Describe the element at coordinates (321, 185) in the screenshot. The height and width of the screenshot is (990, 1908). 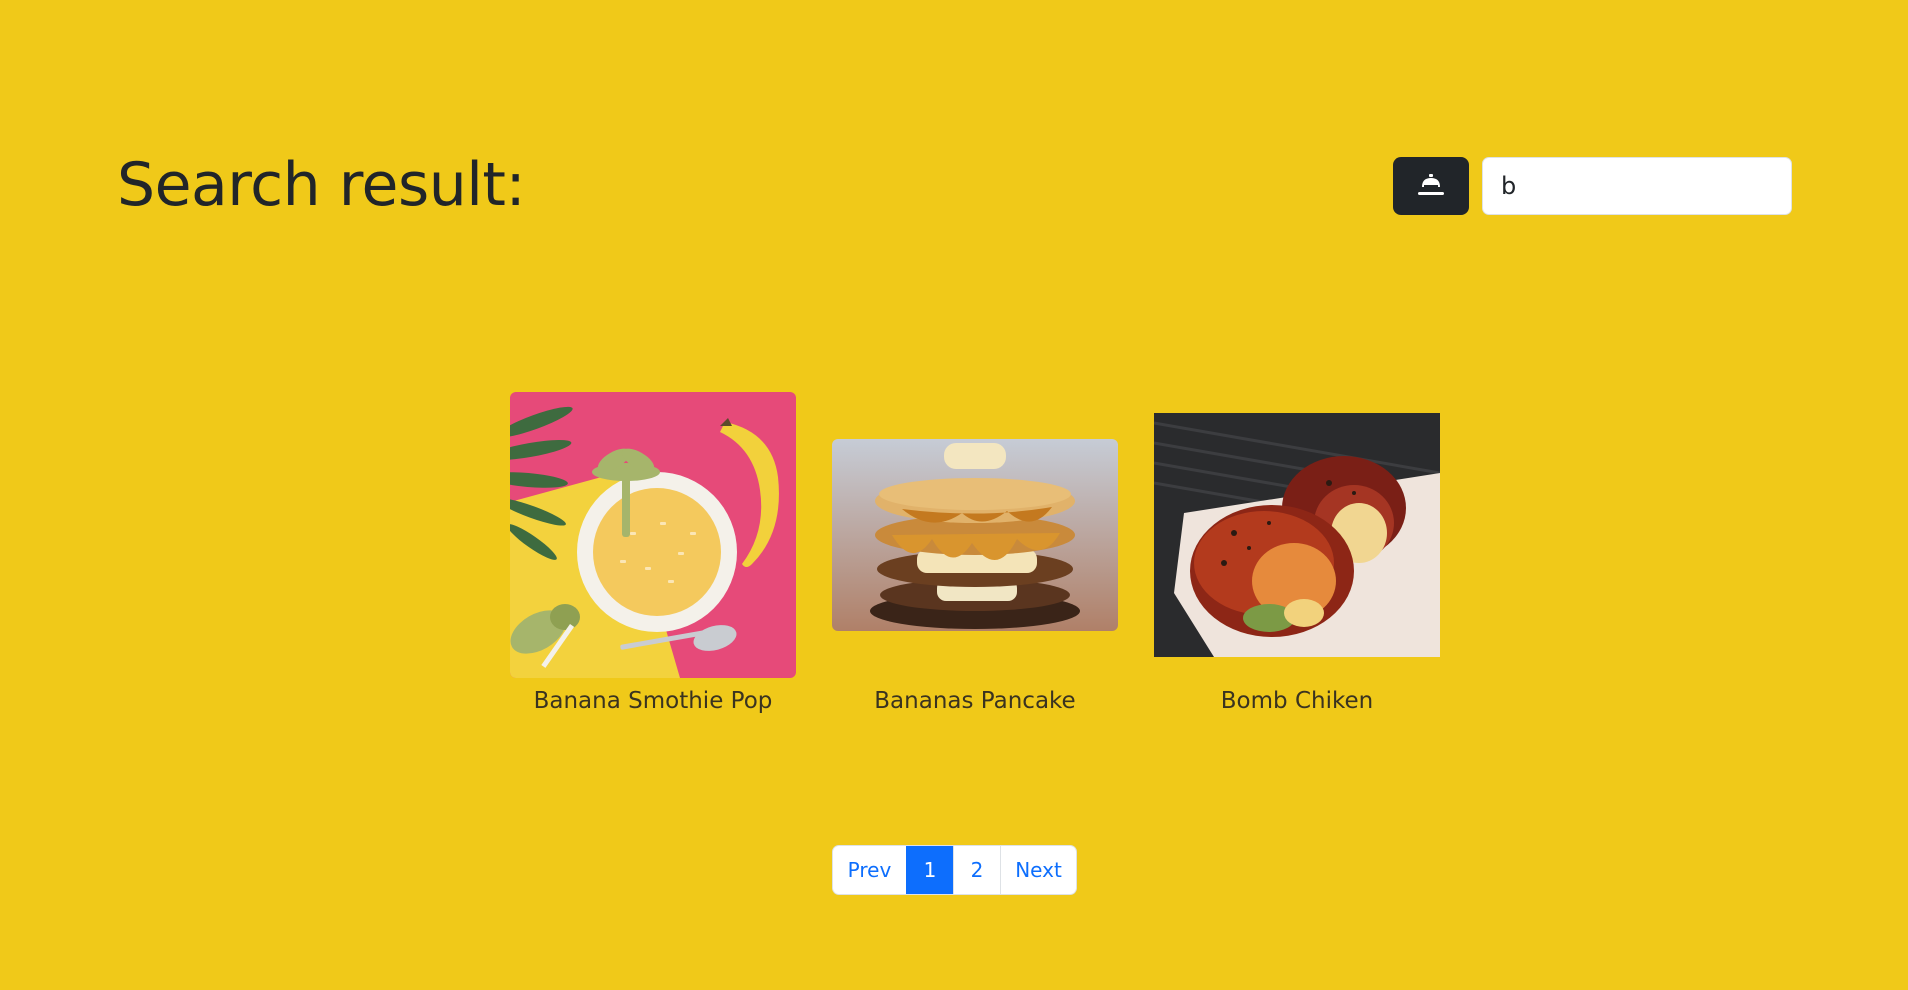
I see `page-title: Search result:` at that location.